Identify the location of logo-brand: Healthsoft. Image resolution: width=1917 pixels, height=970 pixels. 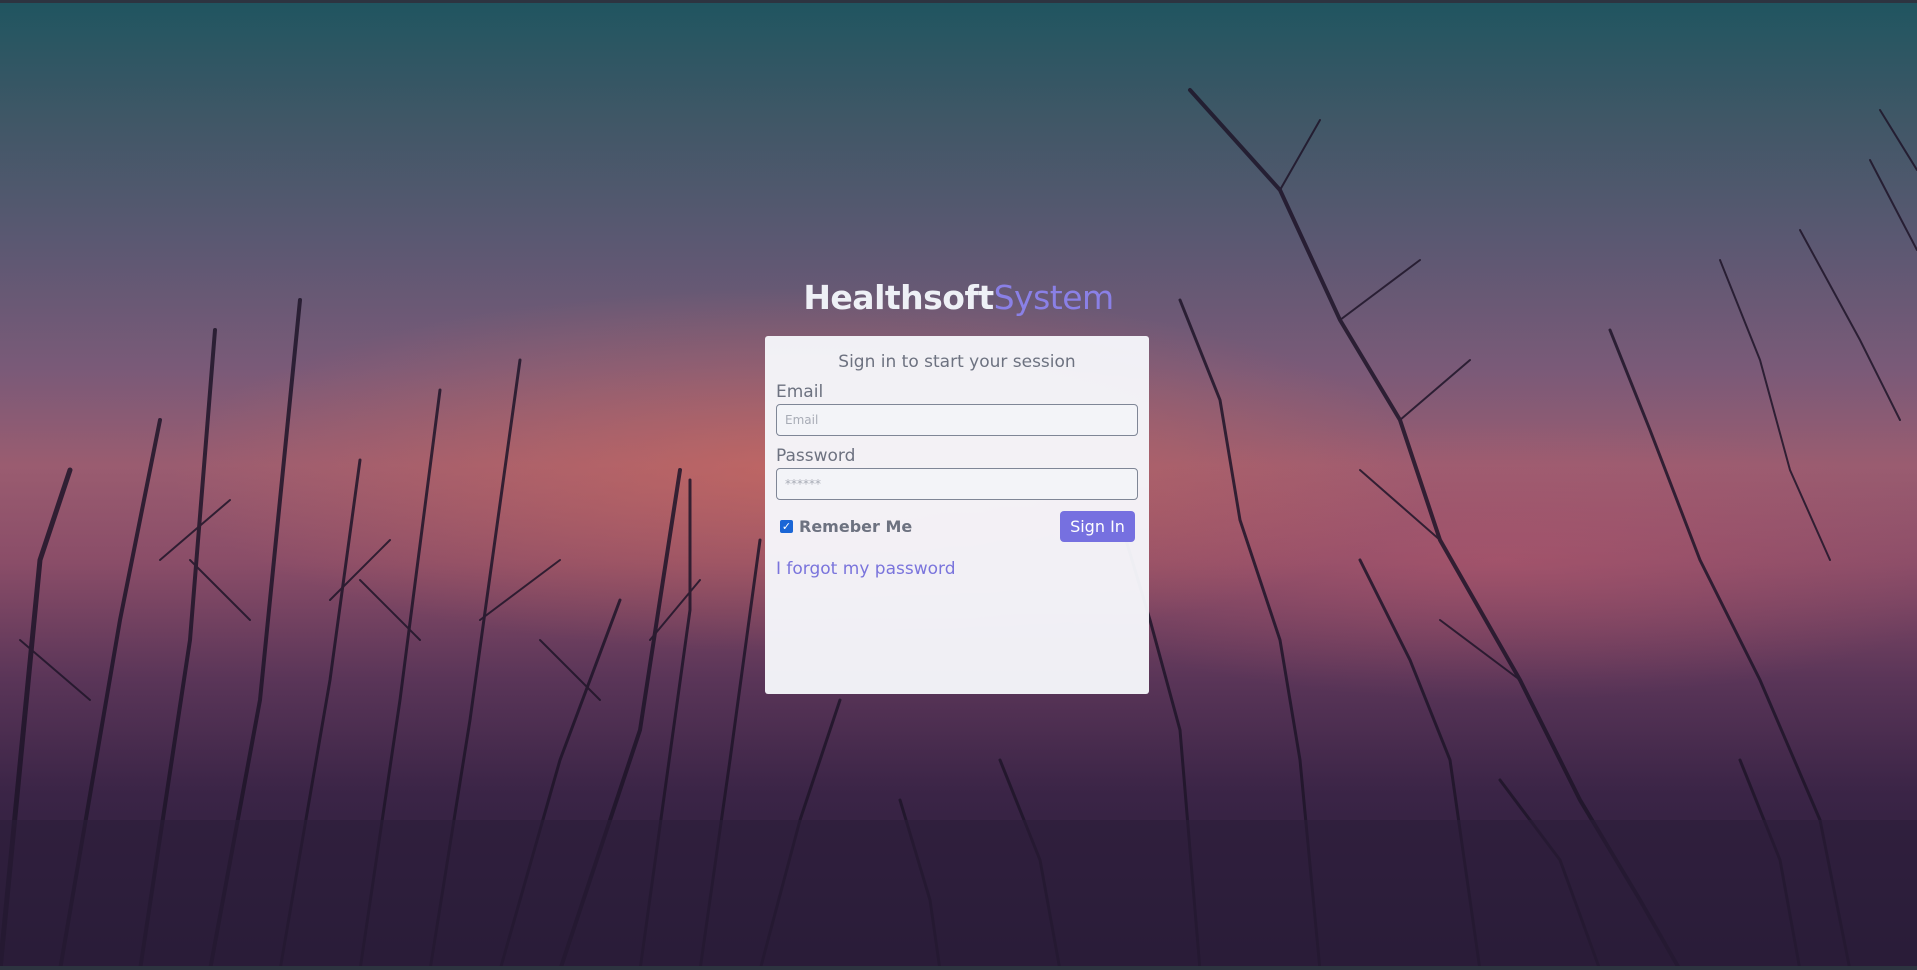
(898, 297).